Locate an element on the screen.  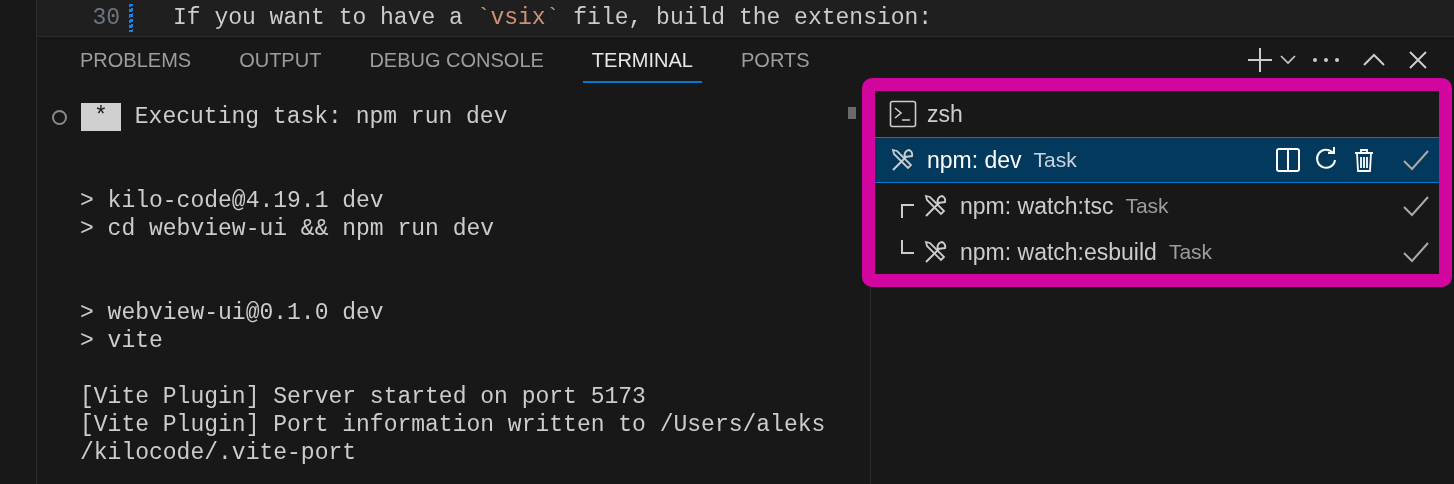
panel-tab: PORTS is located at coordinates (775, 60).